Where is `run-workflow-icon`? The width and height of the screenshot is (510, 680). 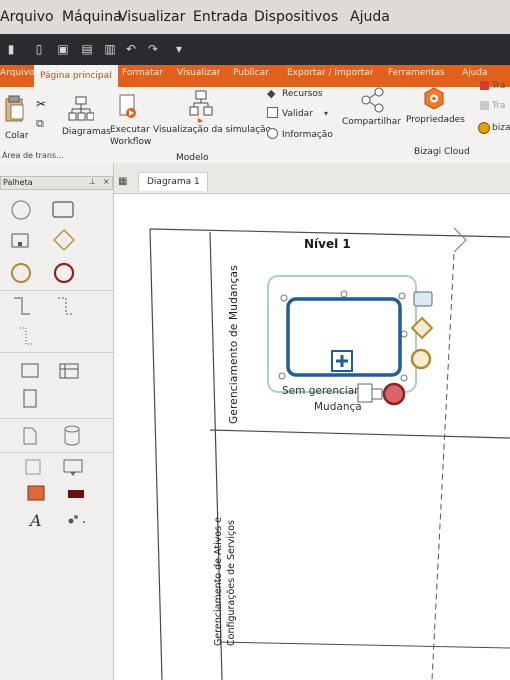
run-workflow-icon is located at coordinates (128, 107).